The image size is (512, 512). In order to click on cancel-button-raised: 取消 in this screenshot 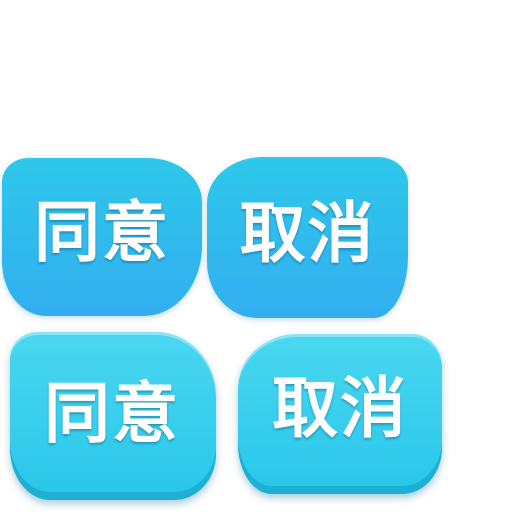, I will do `click(340, 414)`.